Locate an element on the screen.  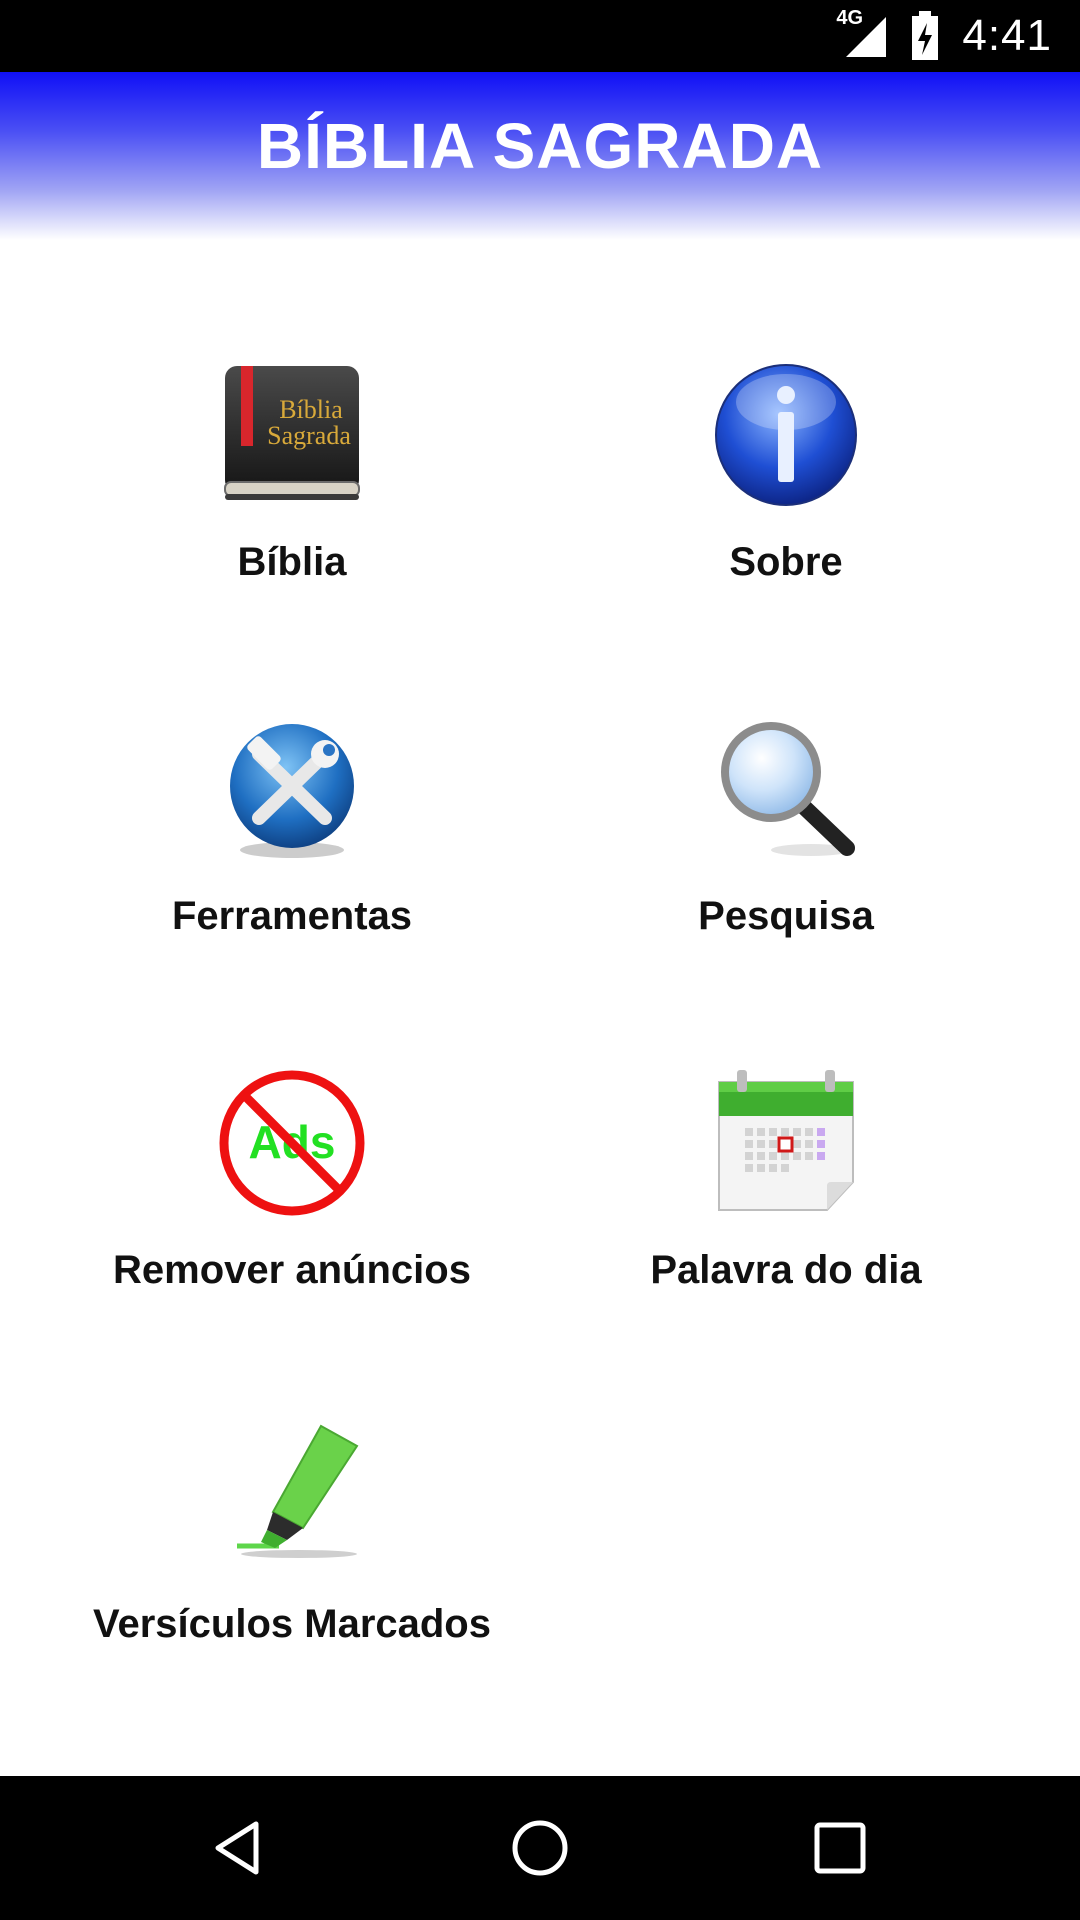
tools-icon is located at coordinates (292, 791).